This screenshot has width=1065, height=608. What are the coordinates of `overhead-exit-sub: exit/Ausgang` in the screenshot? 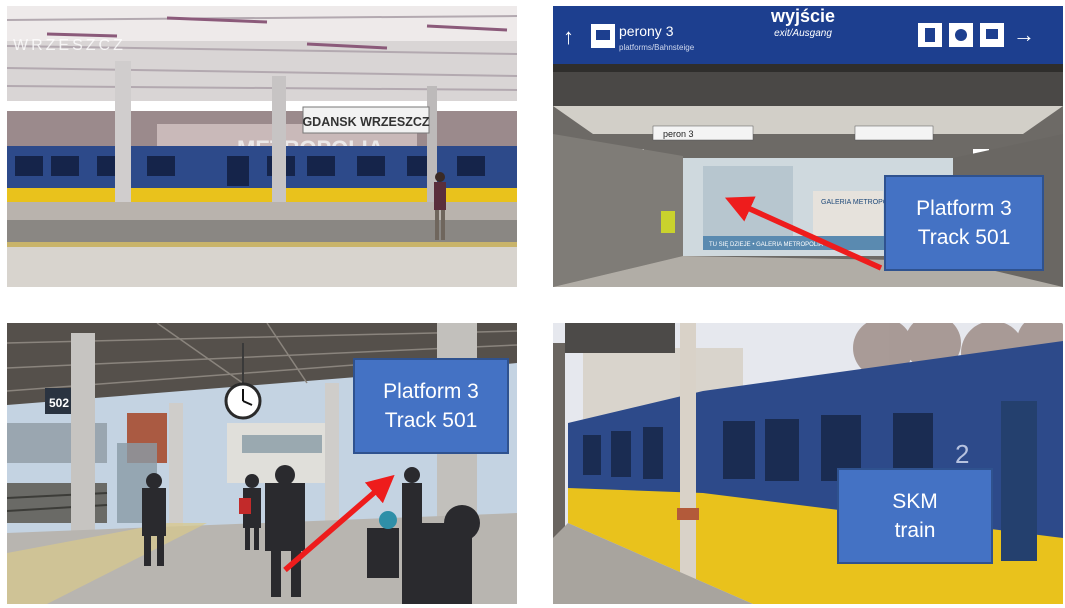 It's located at (803, 33).